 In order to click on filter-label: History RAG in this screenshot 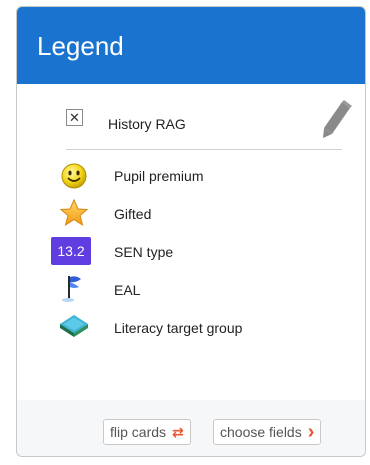, I will do `click(147, 124)`.